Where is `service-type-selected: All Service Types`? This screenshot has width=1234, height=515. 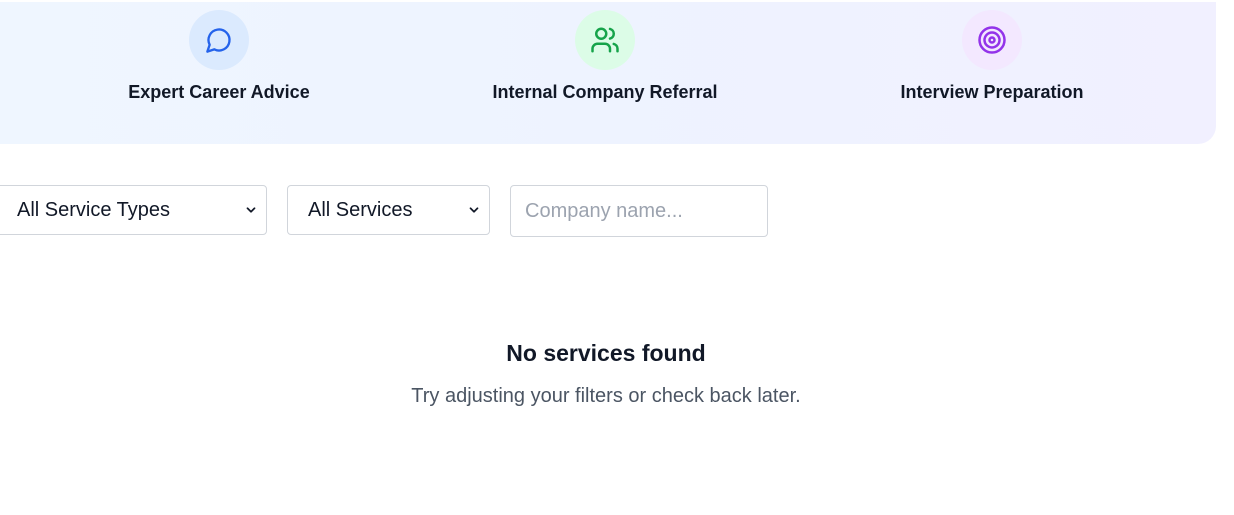
service-type-selected: All Service Types is located at coordinates (94, 209).